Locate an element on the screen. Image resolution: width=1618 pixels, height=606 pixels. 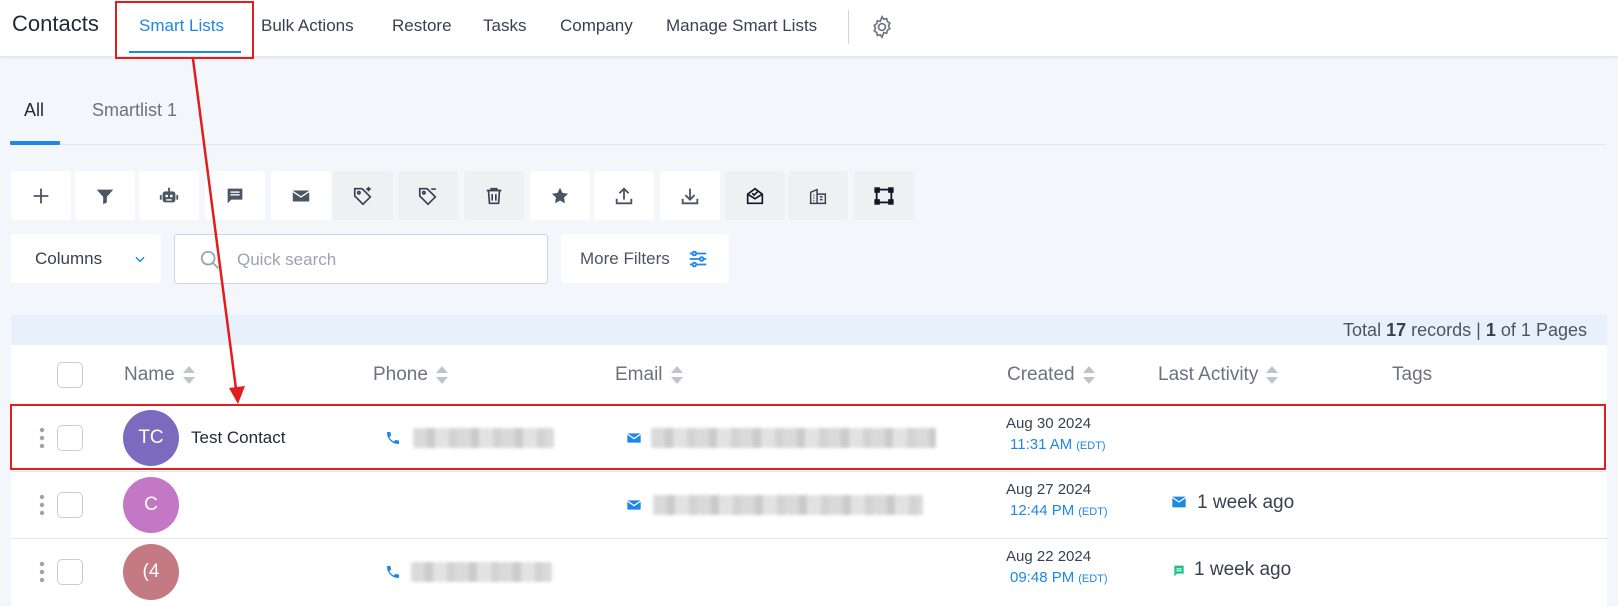
upload-icon is located at coordinates (624, 195).